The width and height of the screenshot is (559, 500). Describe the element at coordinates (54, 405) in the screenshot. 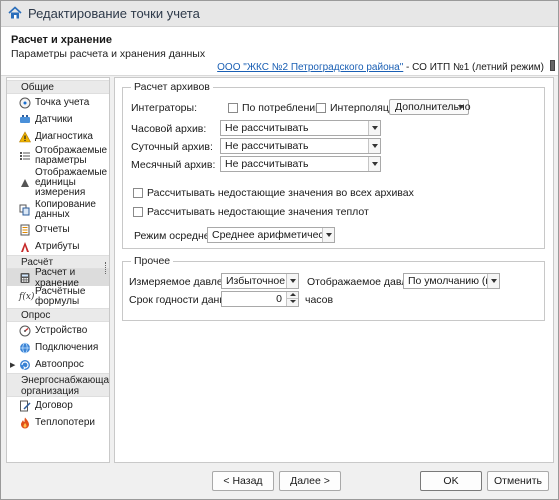

I see `sidebar-item-label: Договор` at that location.